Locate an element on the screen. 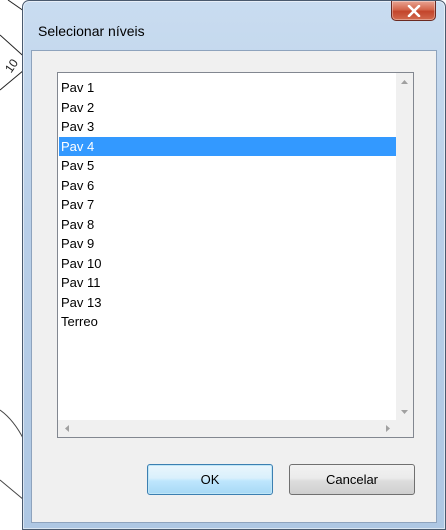 The height and width of the screenshot is (530, 446). horizontal-scrollbar is located at coordinates (227, 428).